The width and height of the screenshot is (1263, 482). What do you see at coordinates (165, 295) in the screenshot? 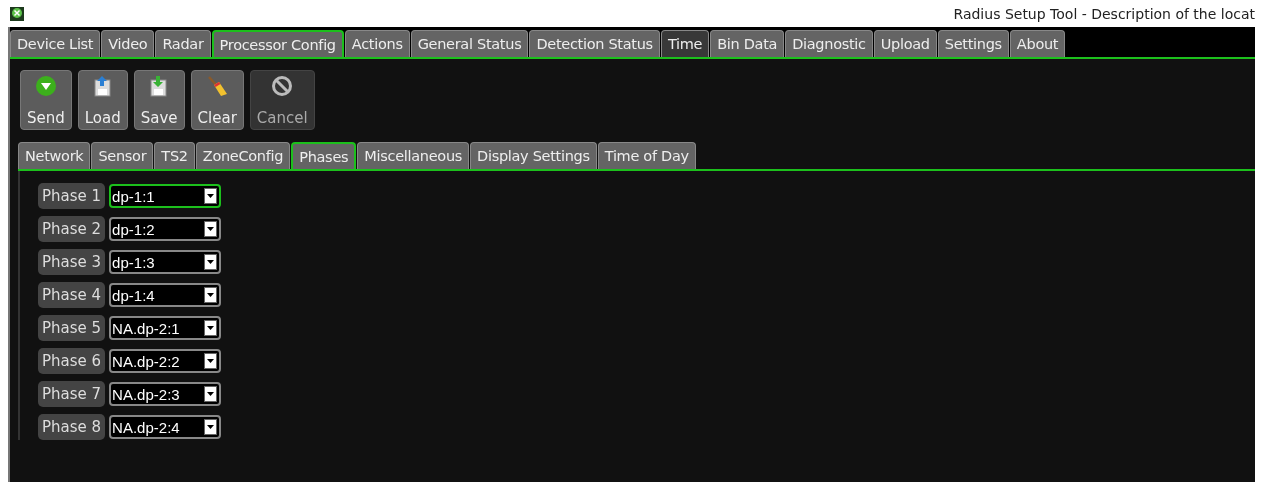
I see `dropdown: dp-1:4` at bounding box center [165, 295].